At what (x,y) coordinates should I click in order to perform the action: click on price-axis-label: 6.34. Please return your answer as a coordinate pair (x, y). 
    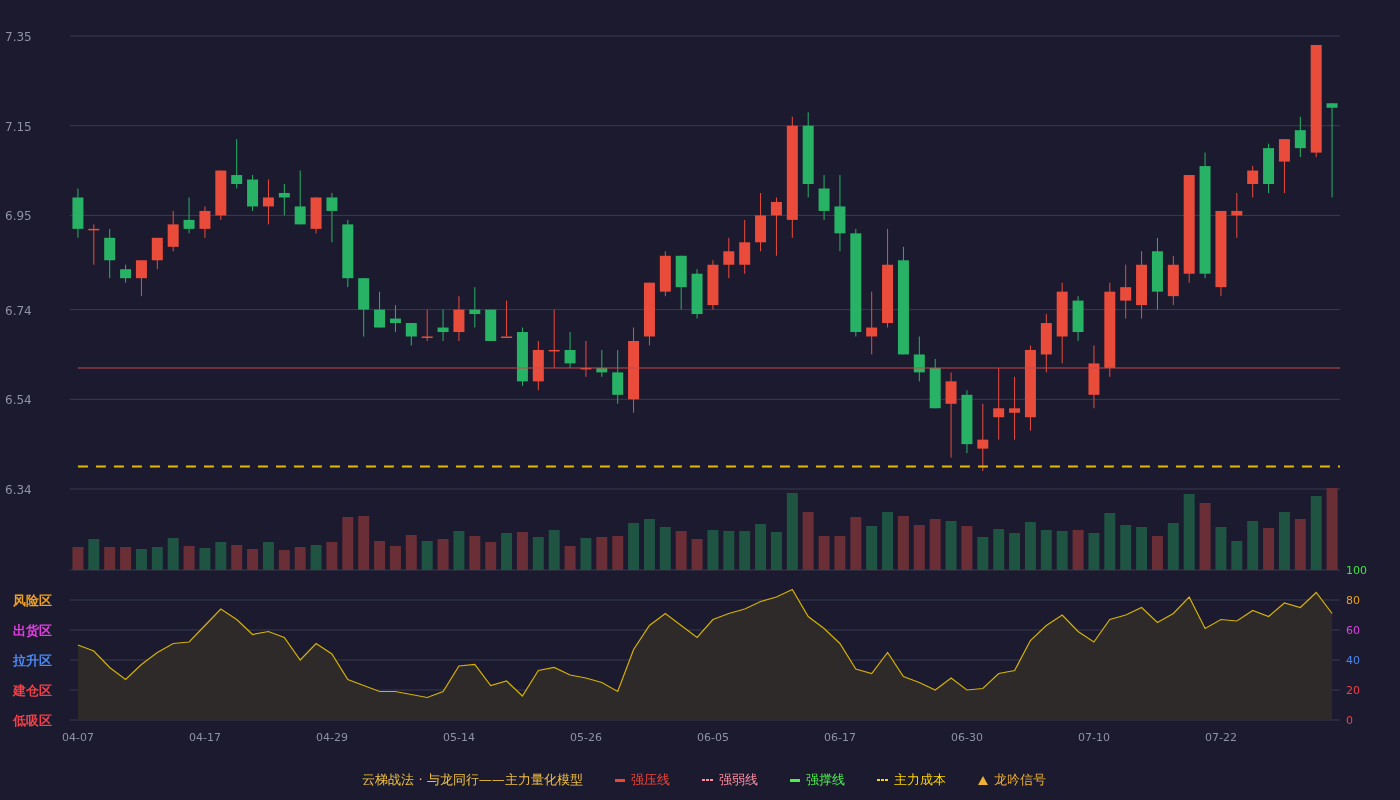
    Looking at the image, I should click on (18, 490).